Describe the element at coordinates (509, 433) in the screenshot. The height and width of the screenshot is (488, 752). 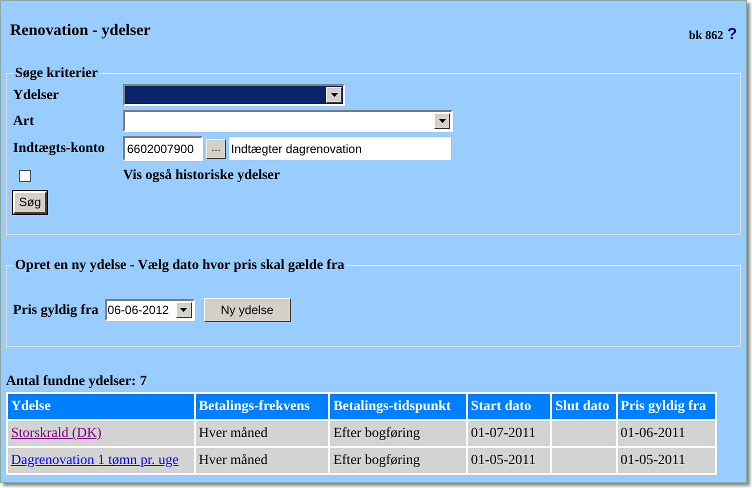
I see `table-cell: 01-07-2011` at that location.